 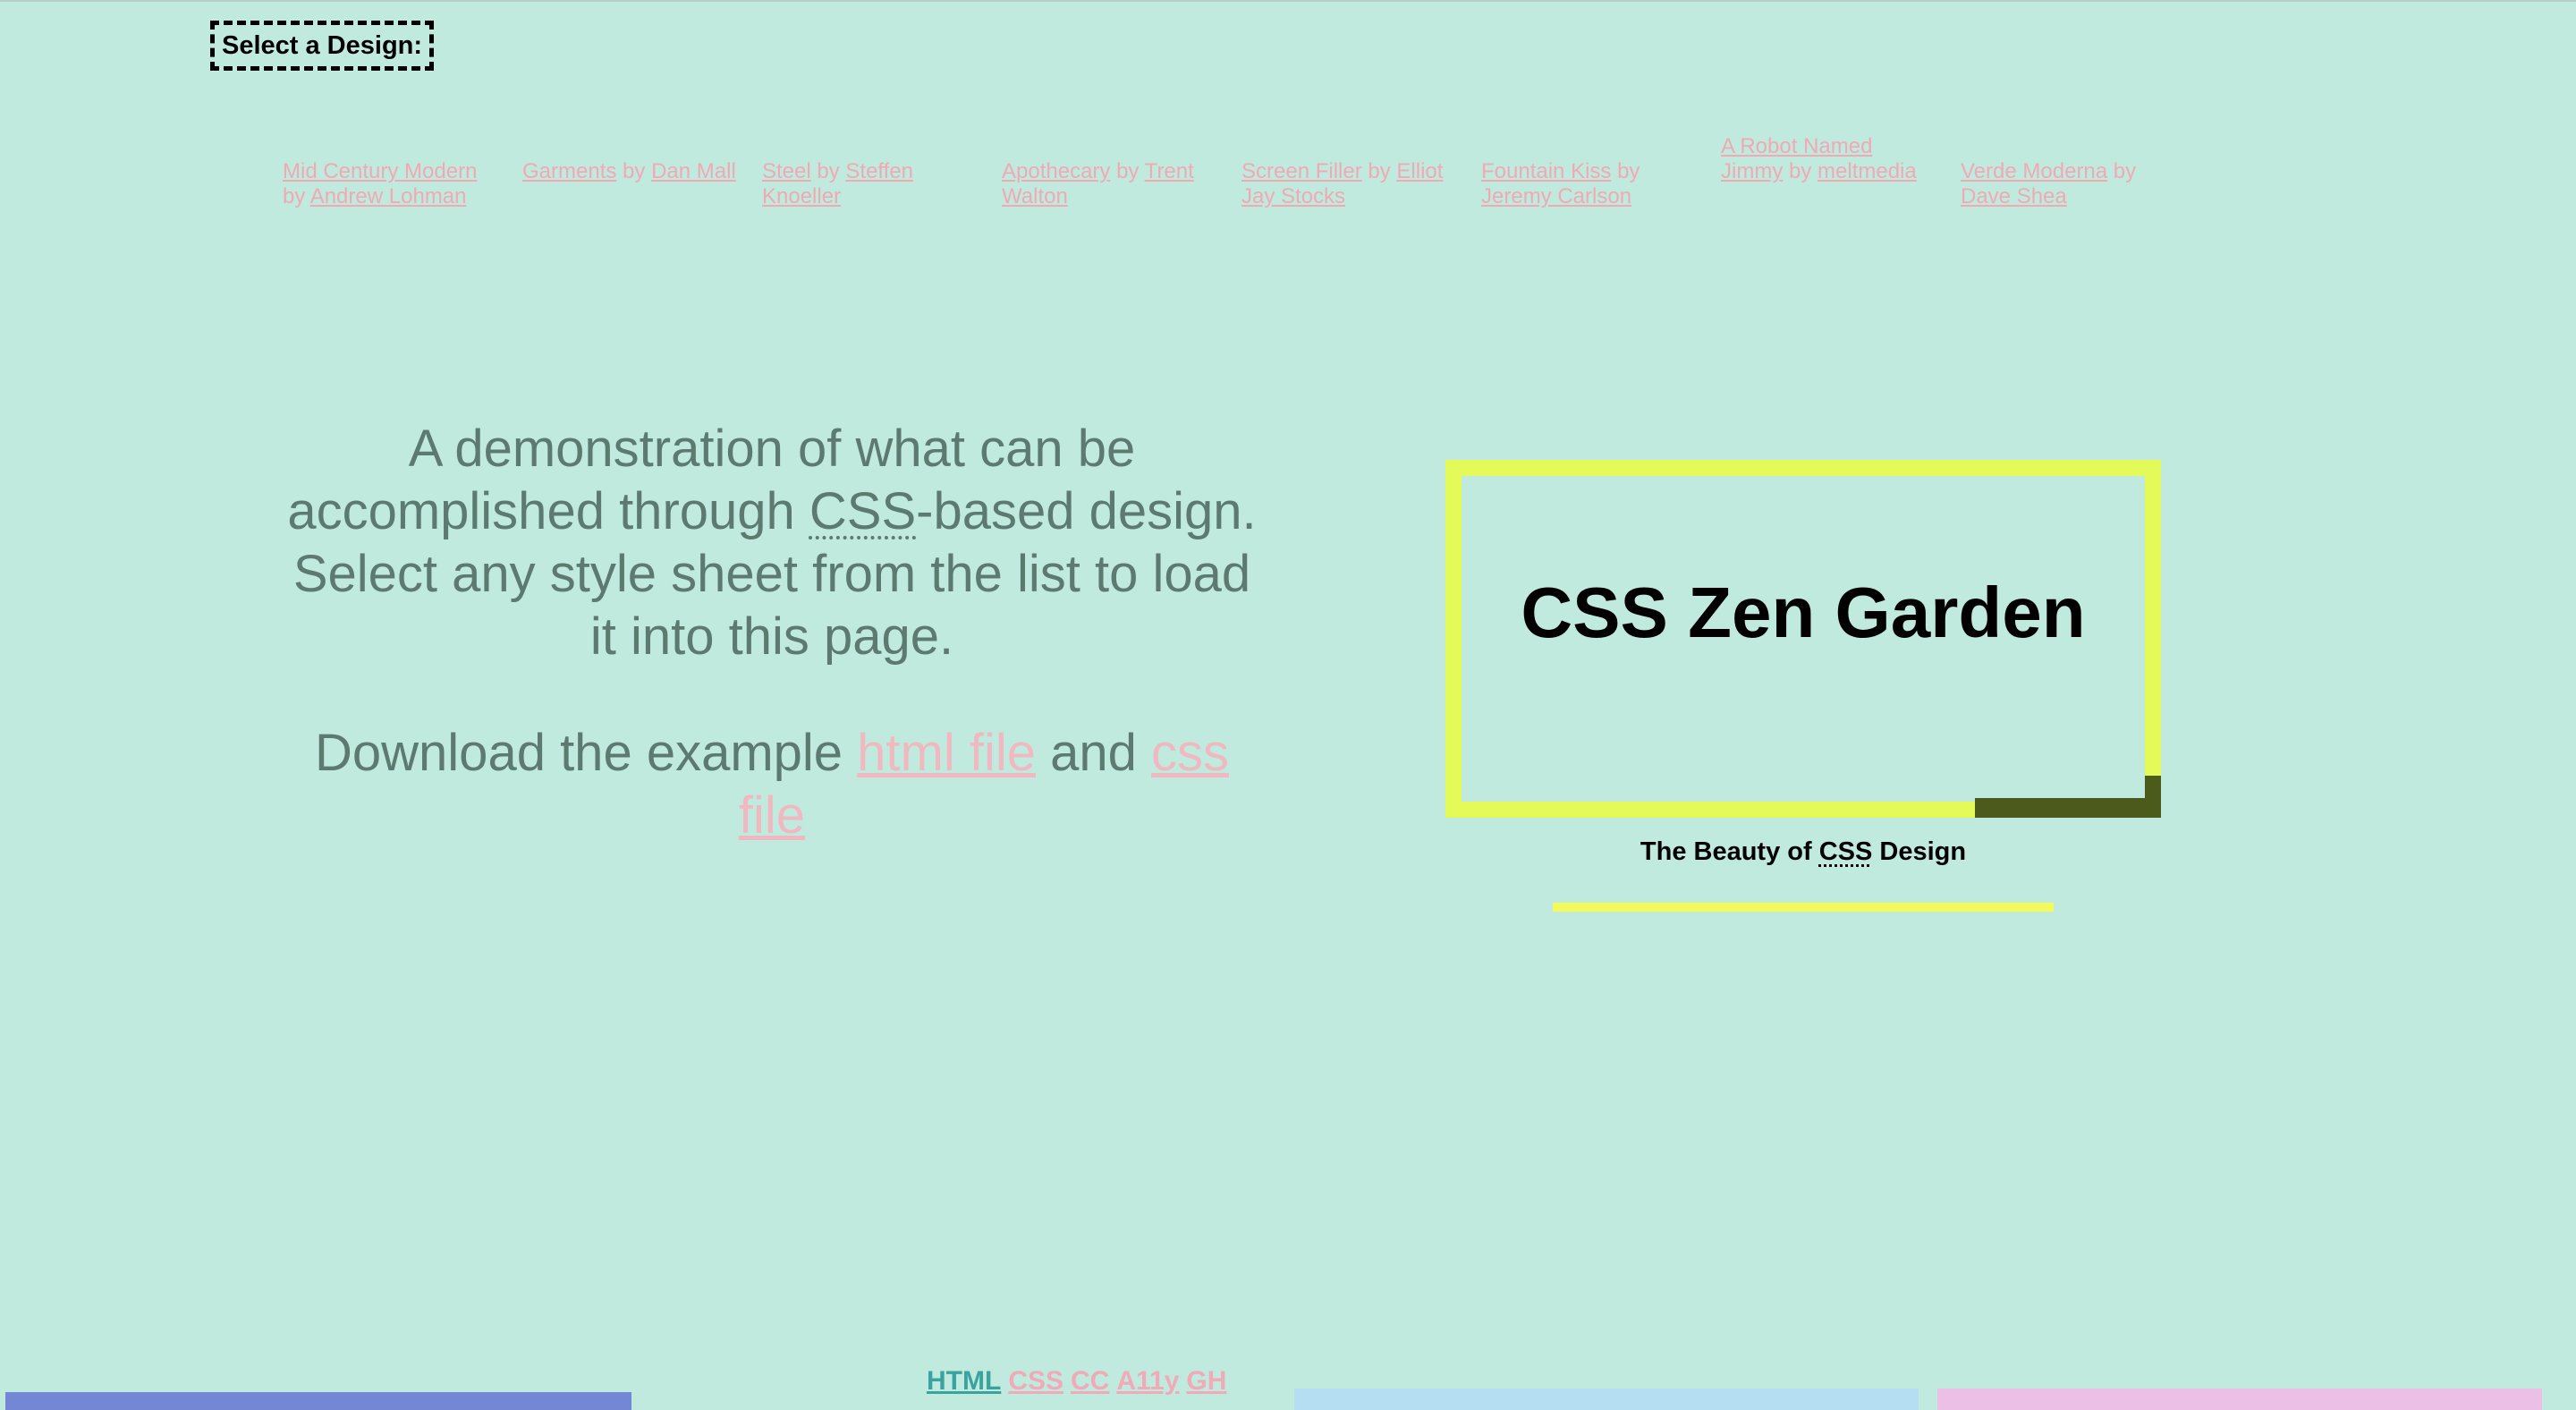 I want to click on design-link: Verde Moderna, so click(x=2034, y=171).